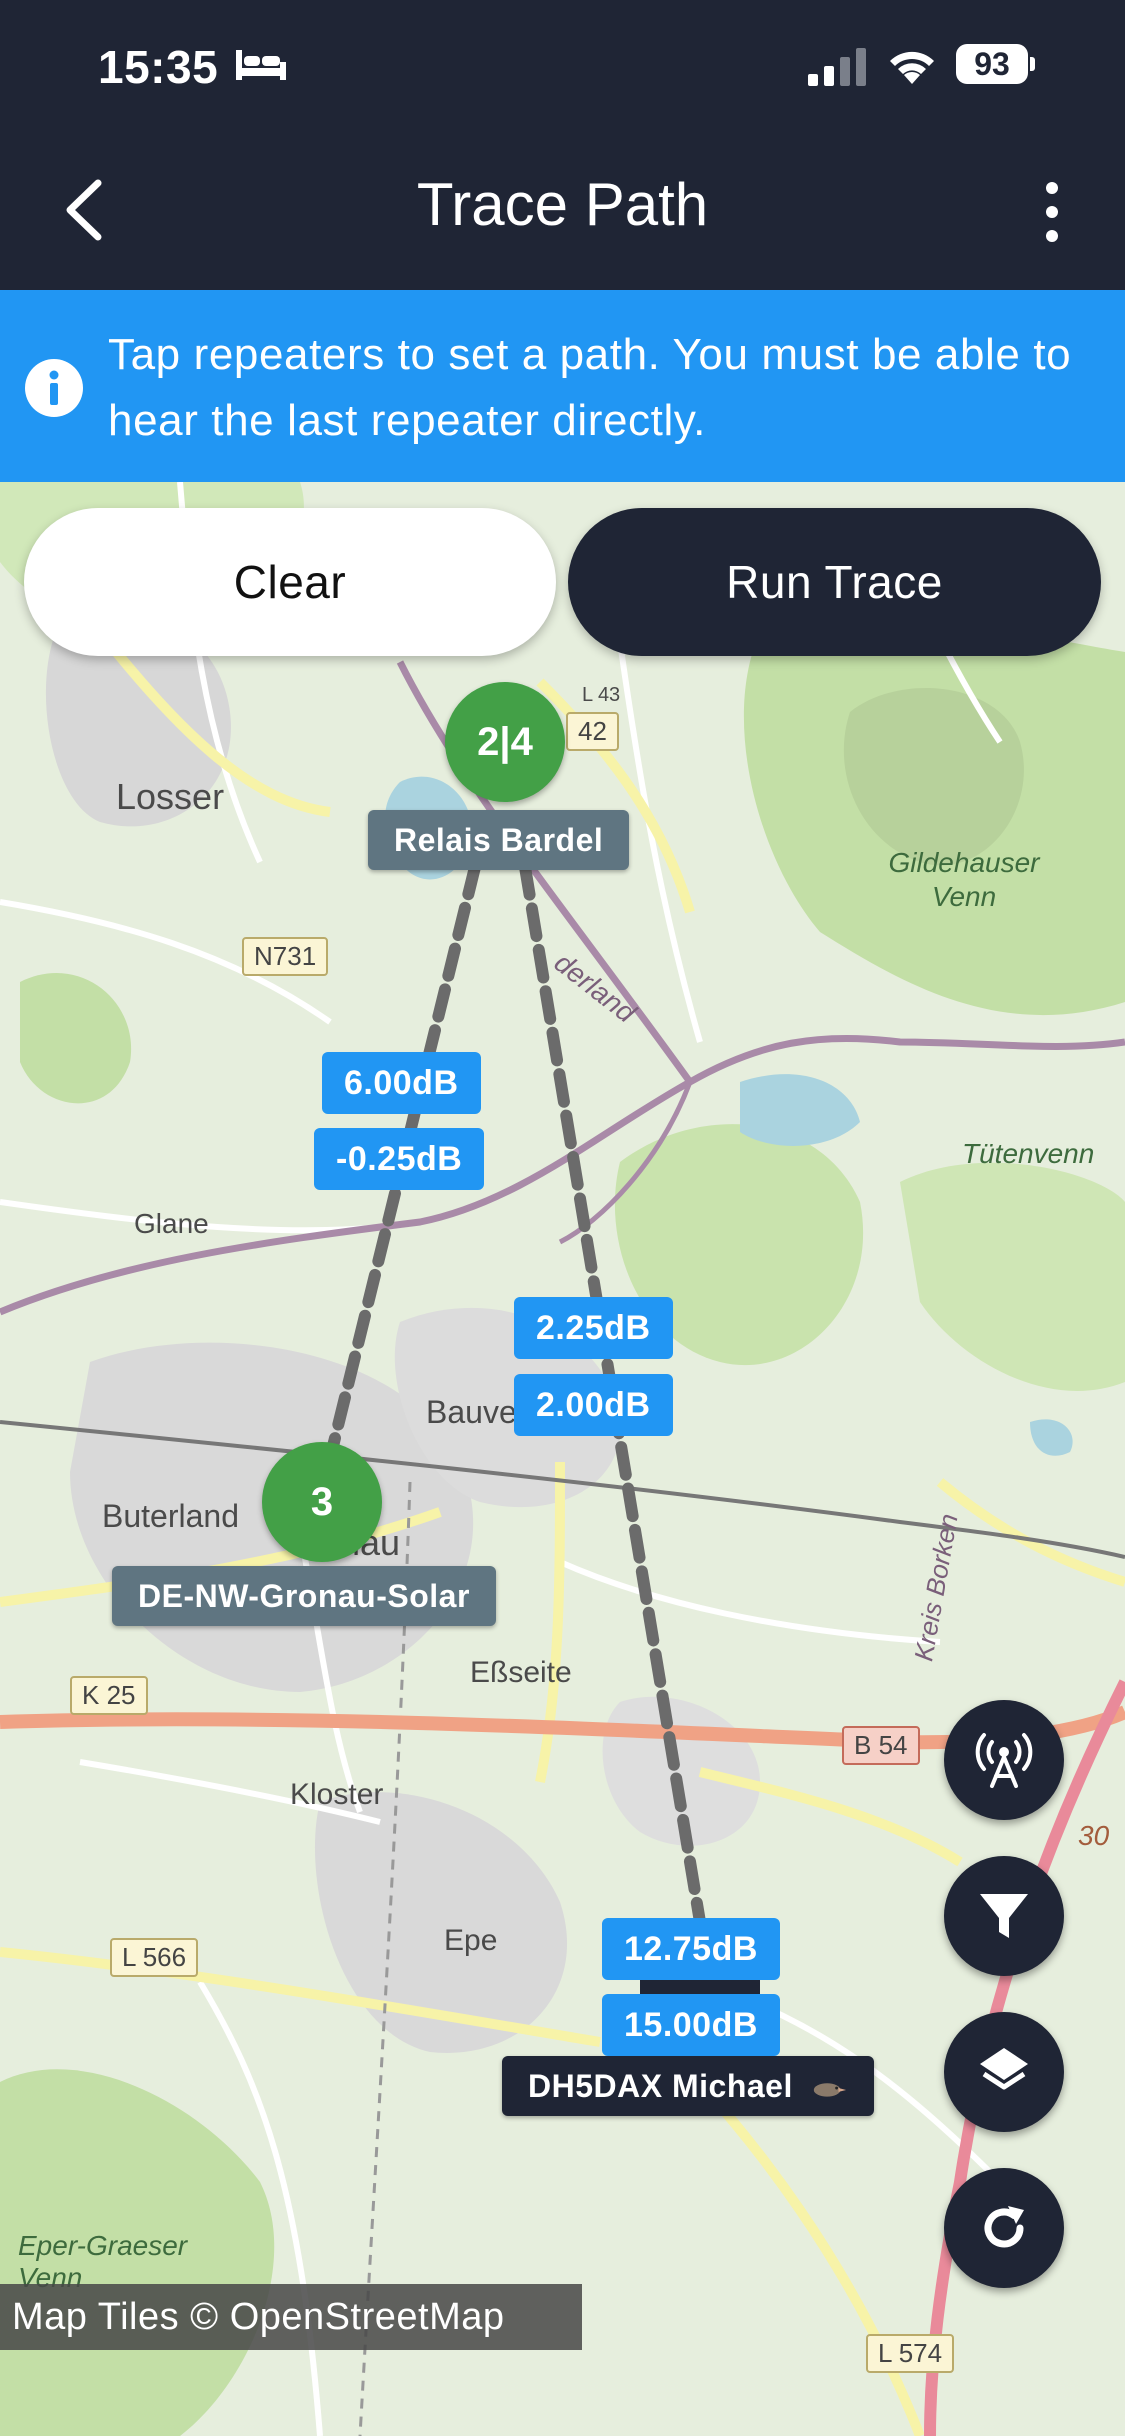 The width and height of the screenshot is (1125, 2436). I want to click on repeater-label-gronau-solar: DE-NW-Gronau-Solar, so click(304, 1596).